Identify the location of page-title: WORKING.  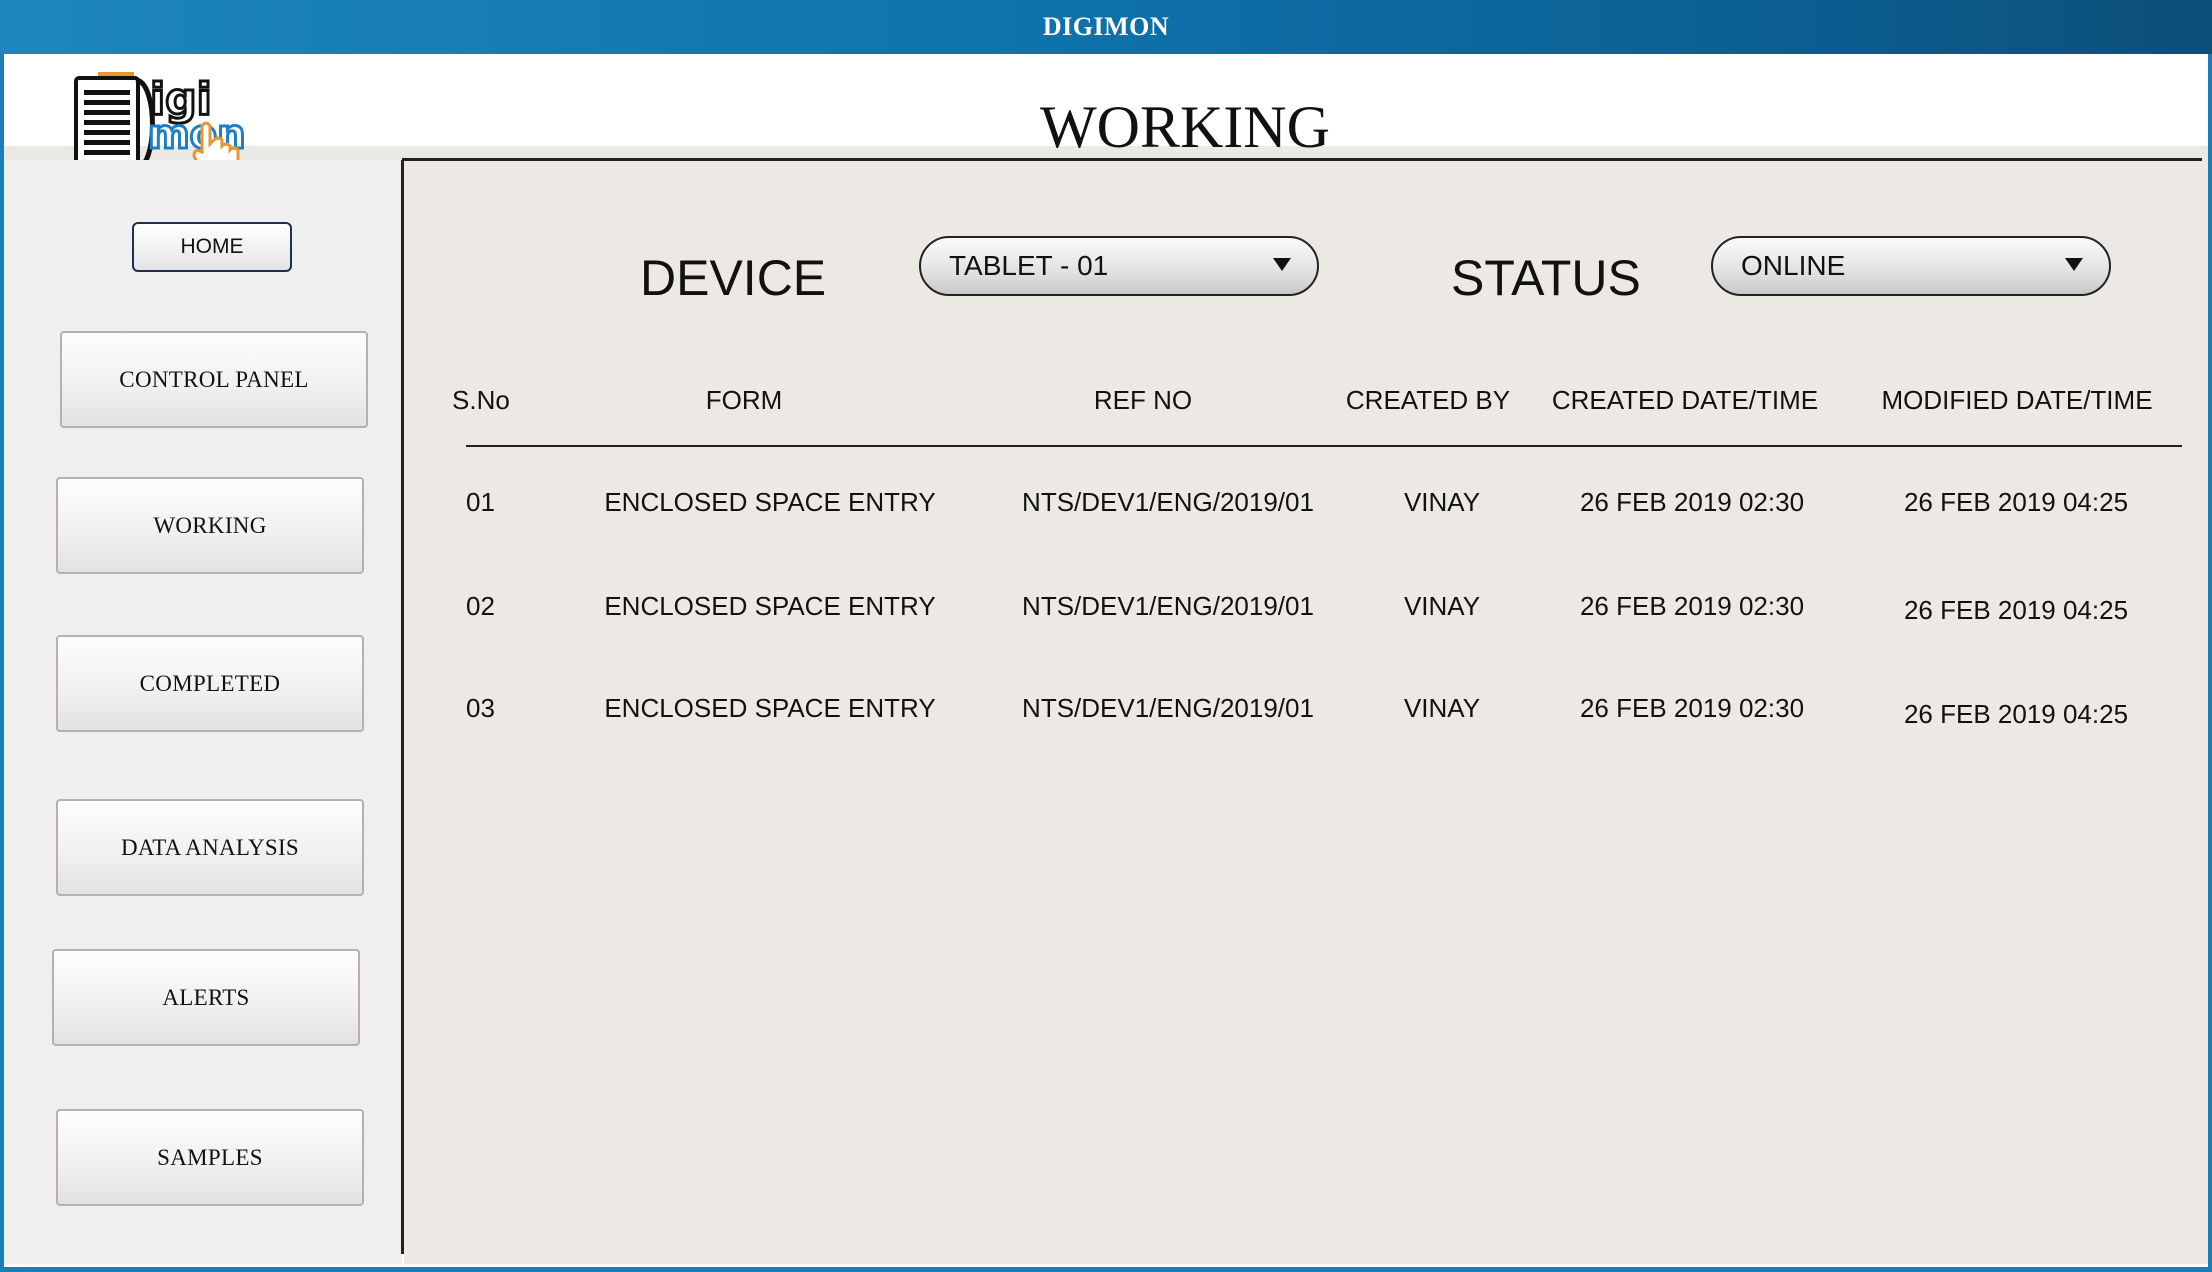
(1185, 127).